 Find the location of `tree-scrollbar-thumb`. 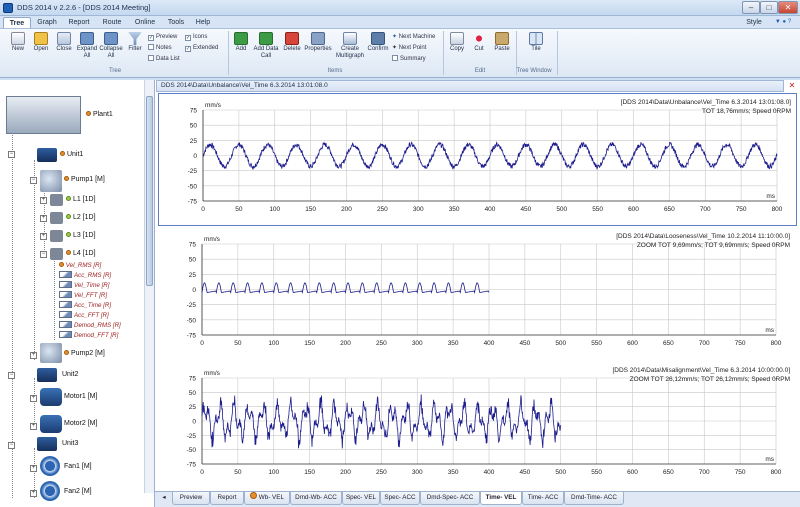

tree-scrollbar-thumb is located at coordinates (149, 191).